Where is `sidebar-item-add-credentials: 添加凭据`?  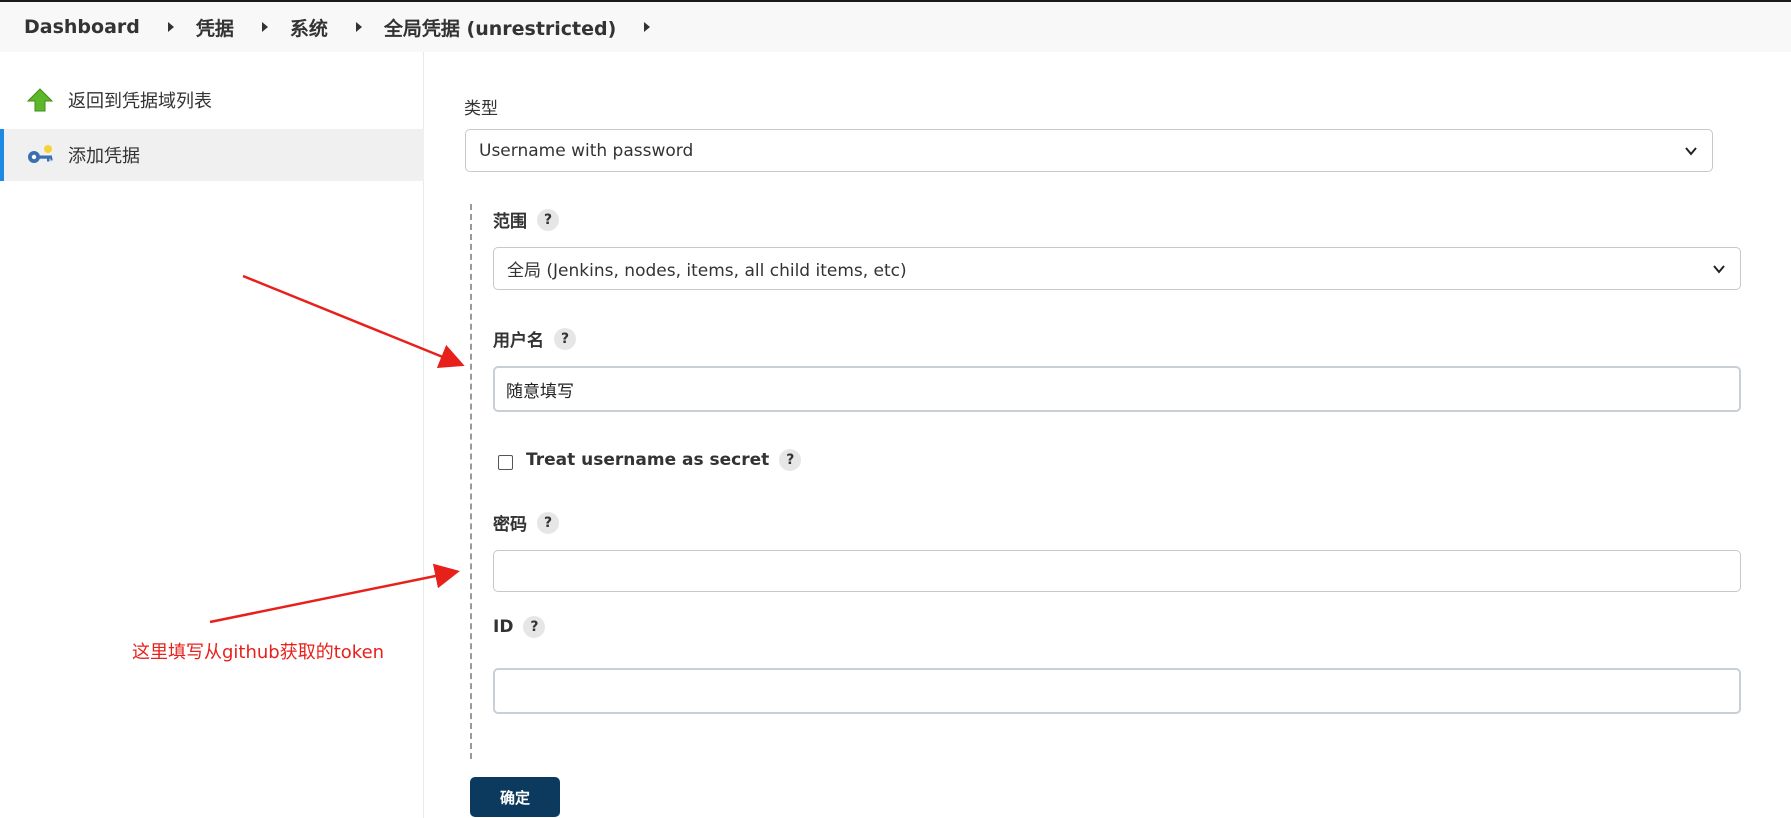 sidebar-item-add-credentials: 添加凭据 is located at coordinates (212, 155).